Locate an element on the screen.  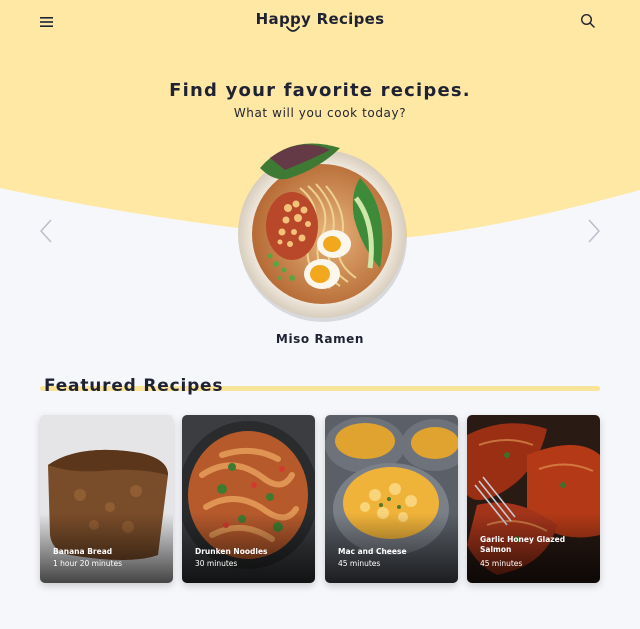
chevron-left-icon is located at coordinates (46, 231).